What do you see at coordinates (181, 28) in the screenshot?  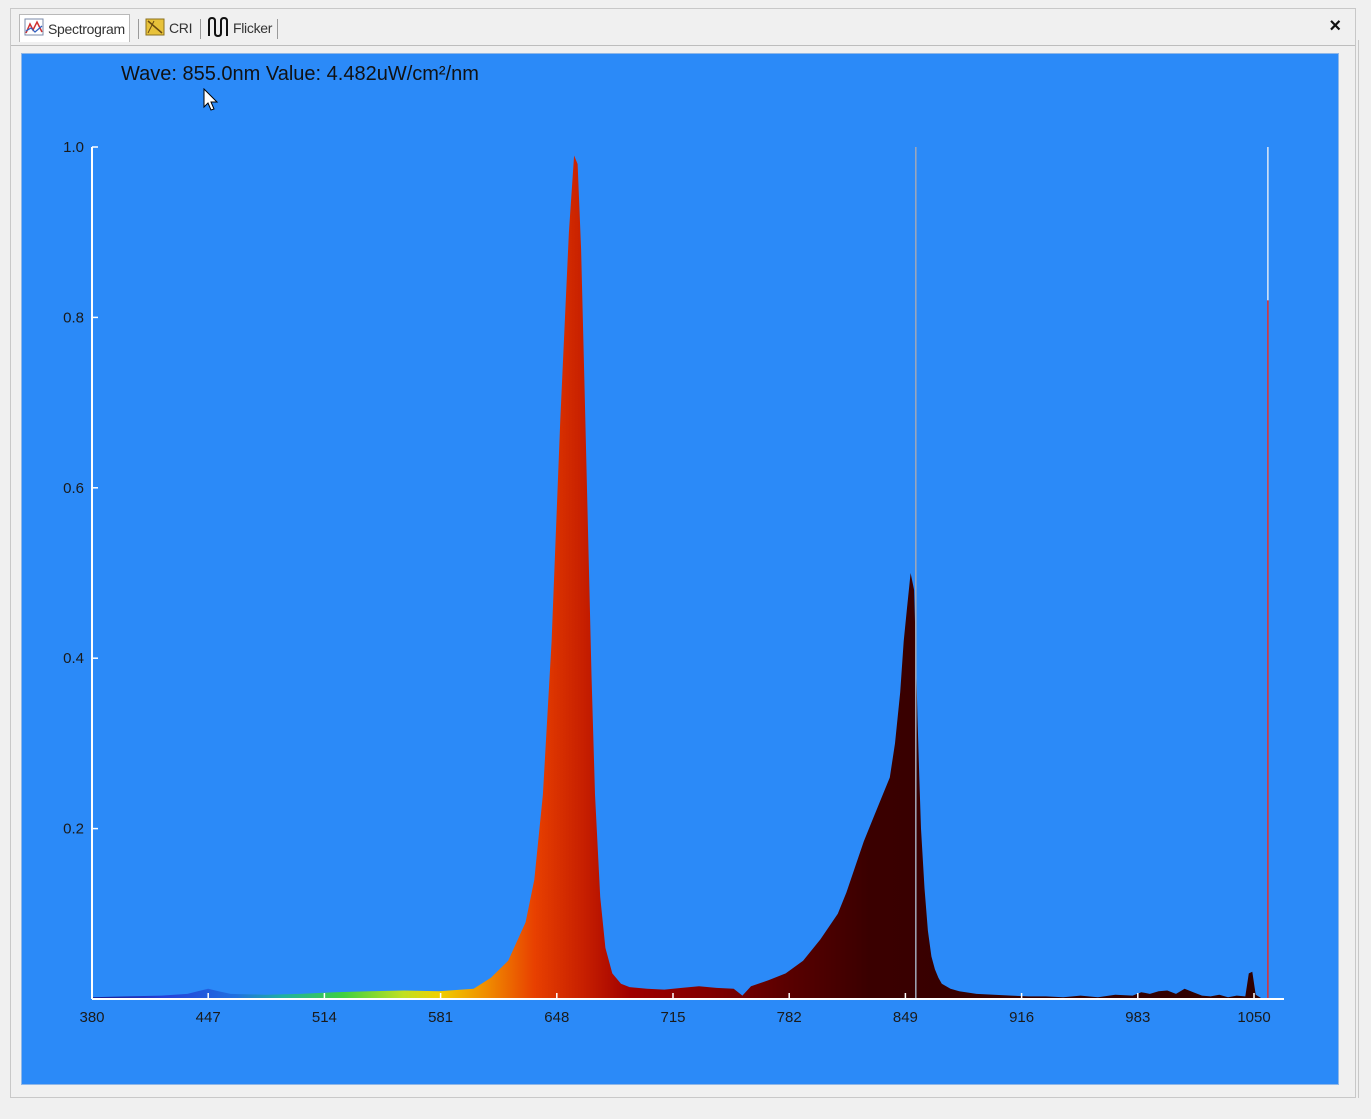 I see `tab-cri-label: CRI` at bounding box center [181, 28].